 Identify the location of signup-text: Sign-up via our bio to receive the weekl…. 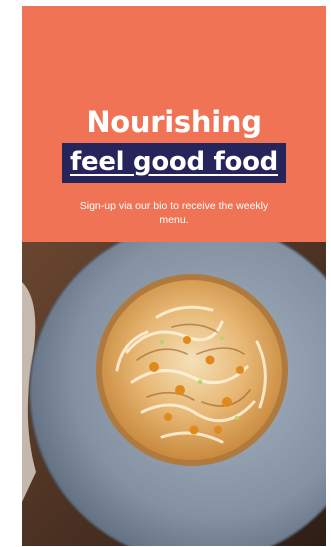
(174, 213).